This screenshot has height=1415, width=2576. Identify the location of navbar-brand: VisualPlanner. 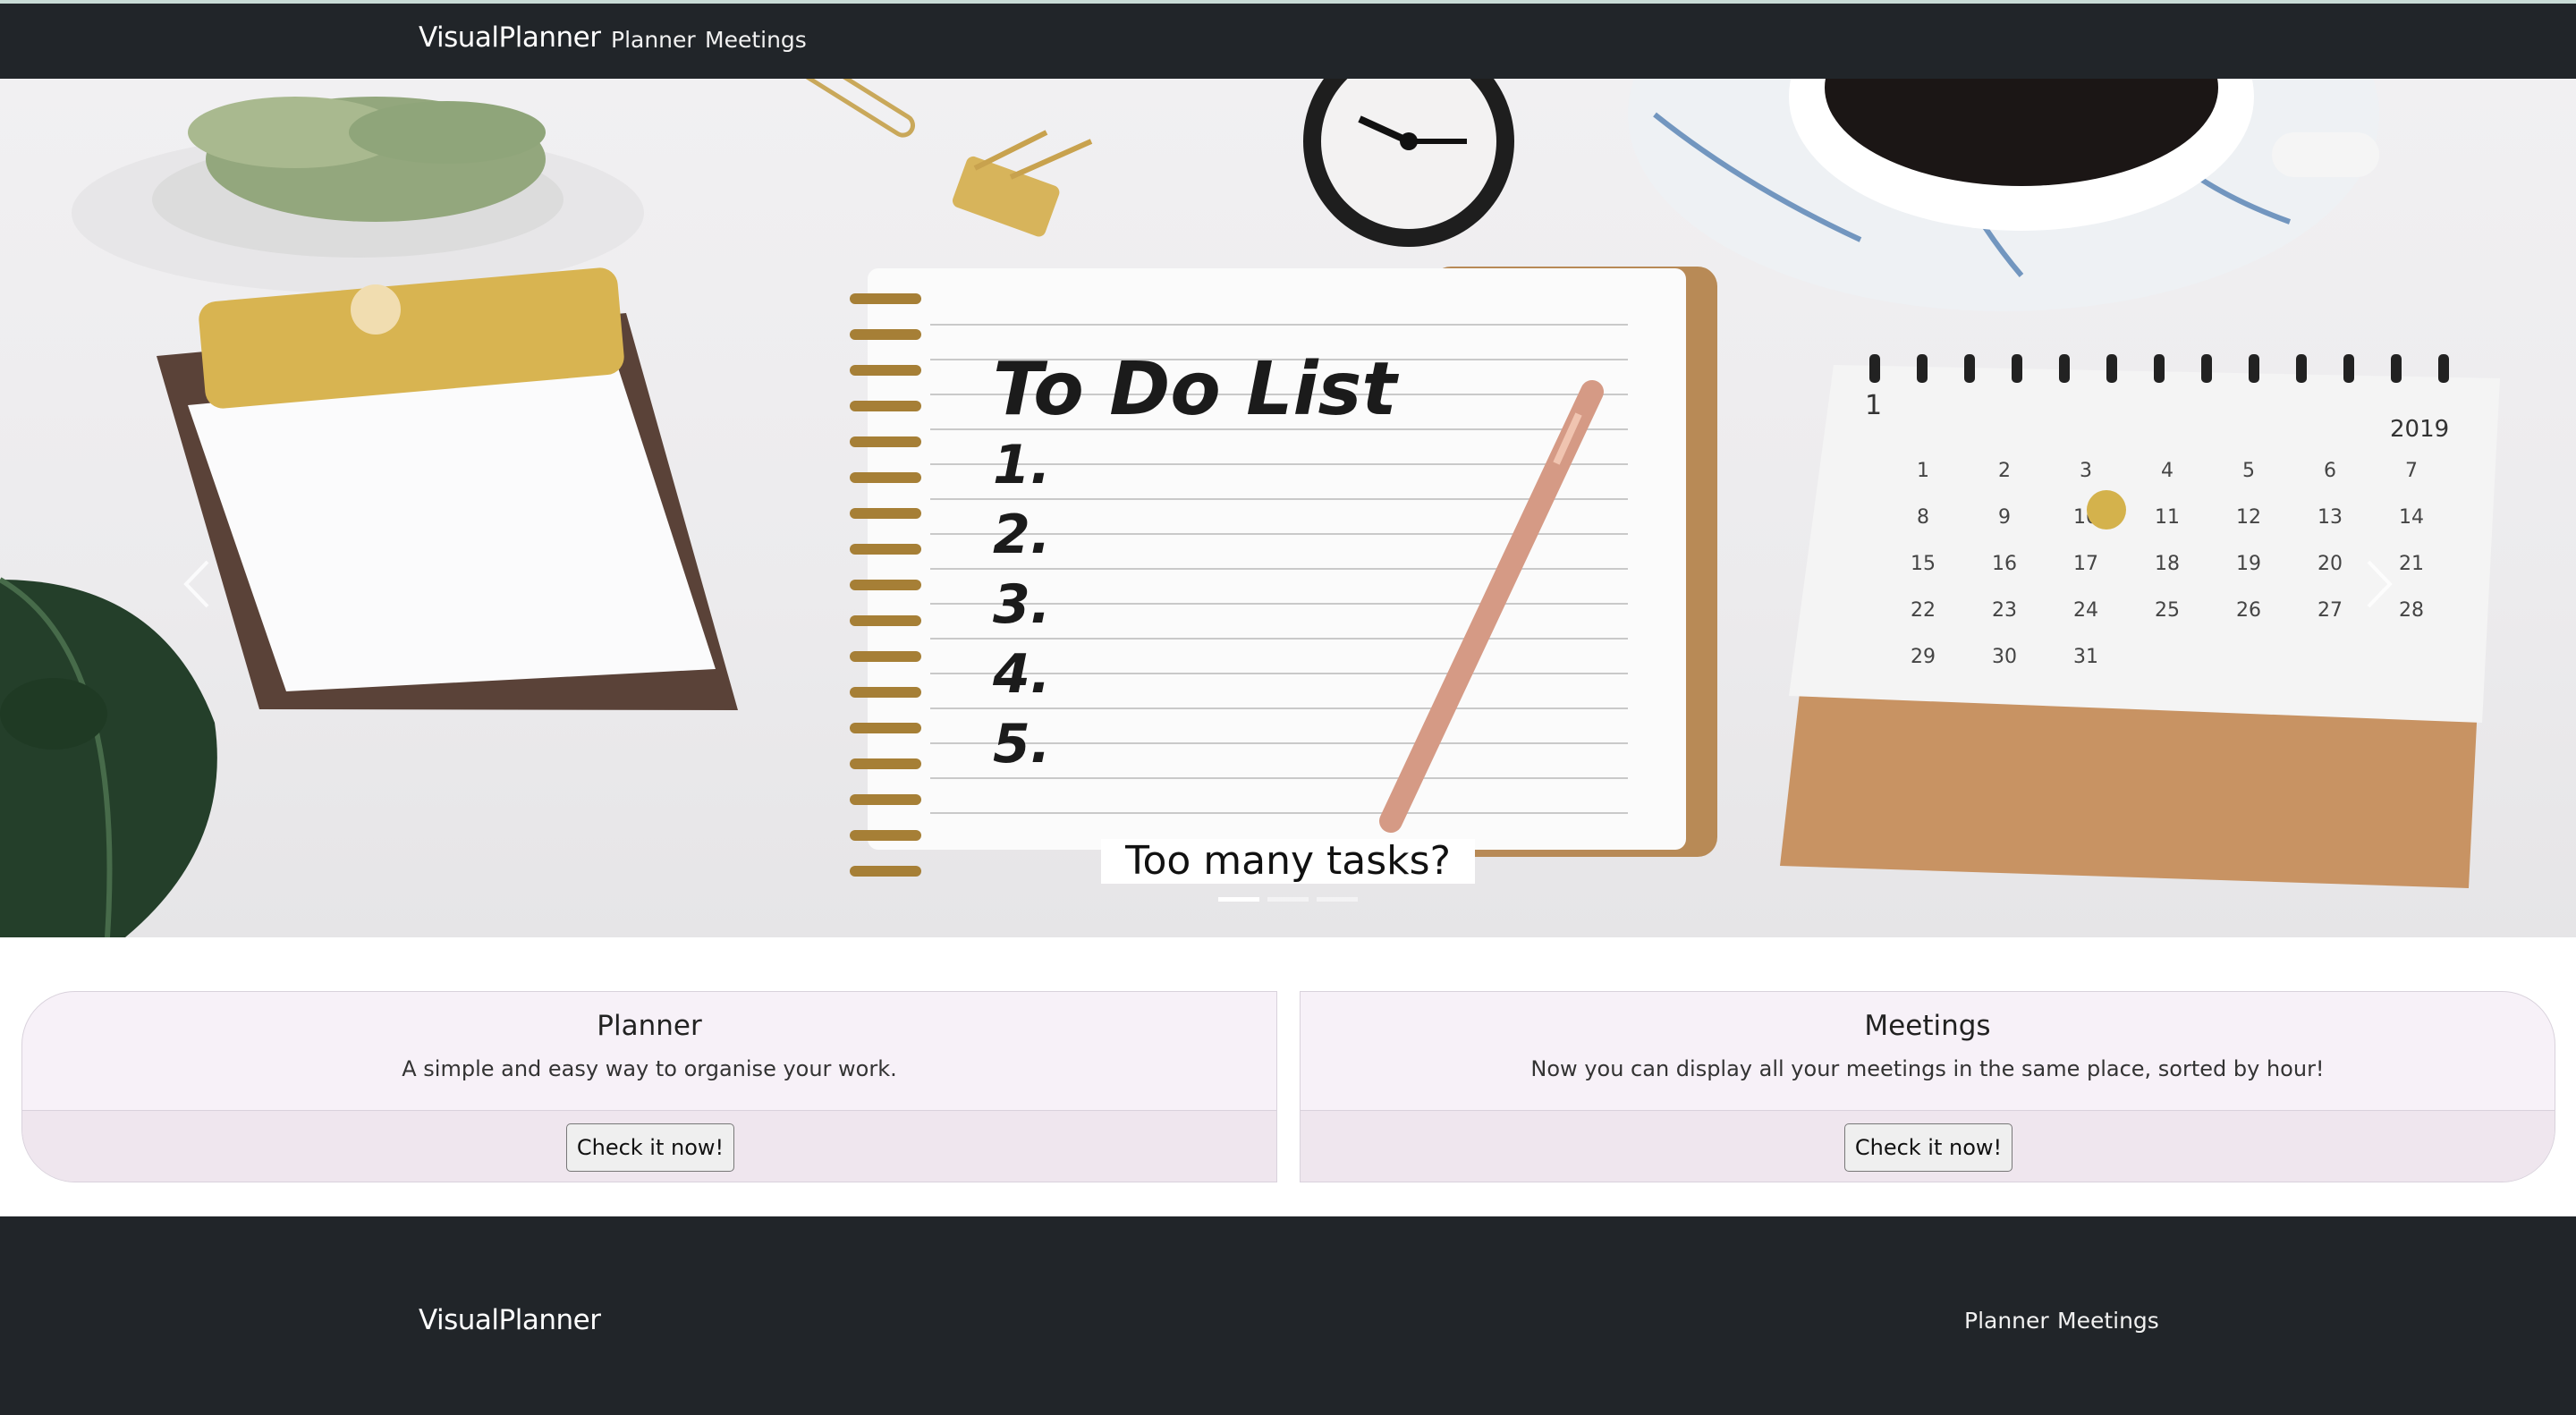
(510, 38).